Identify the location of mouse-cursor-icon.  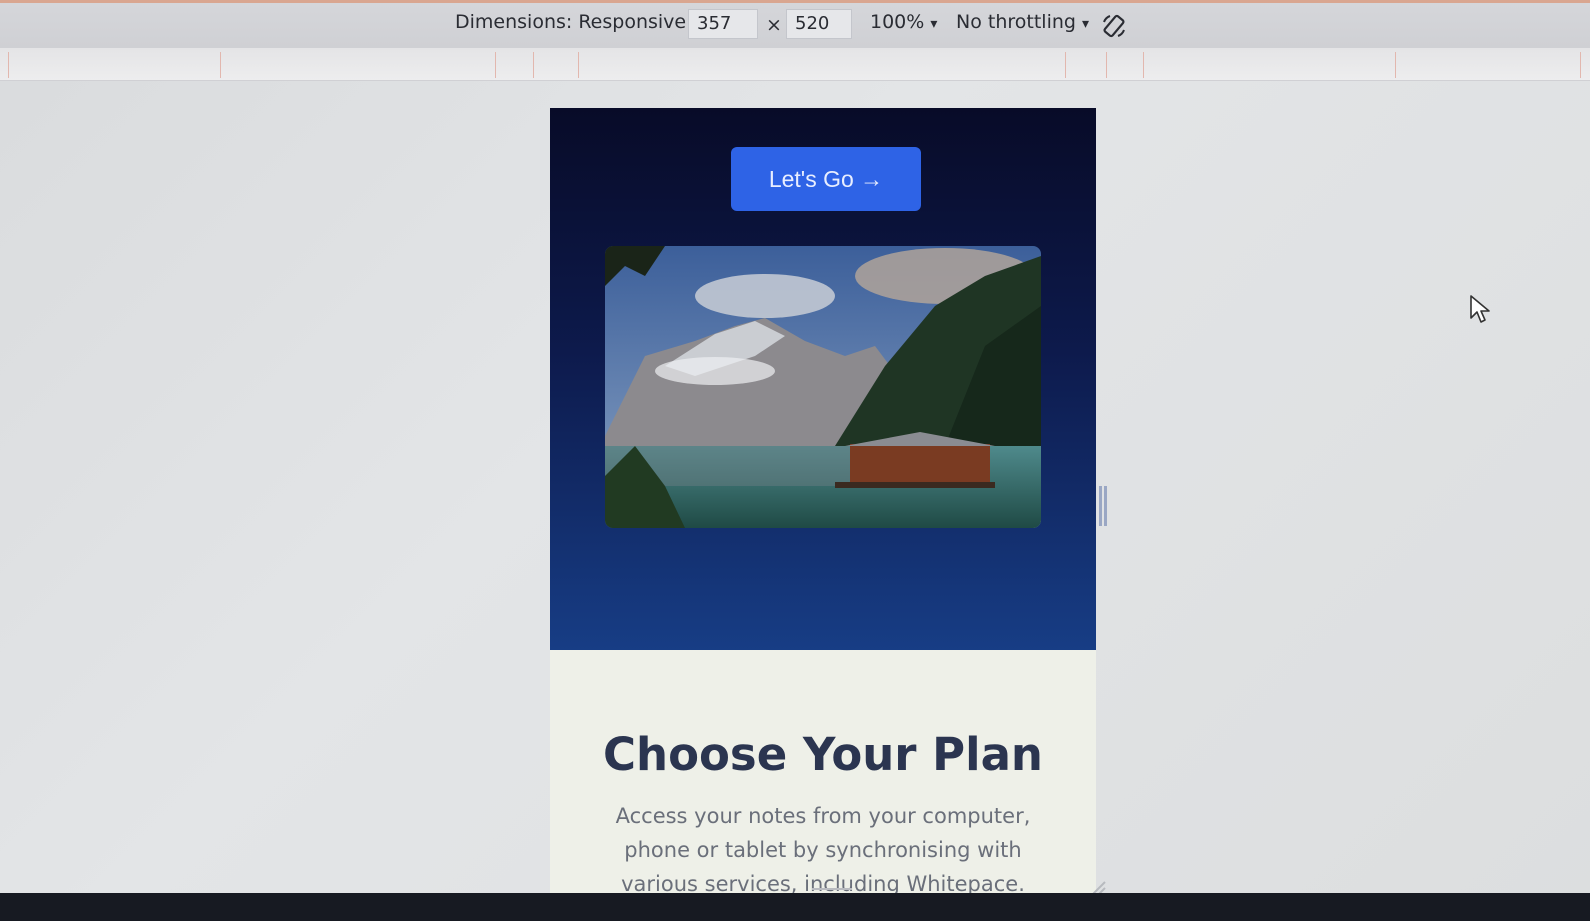
(1480, 309).